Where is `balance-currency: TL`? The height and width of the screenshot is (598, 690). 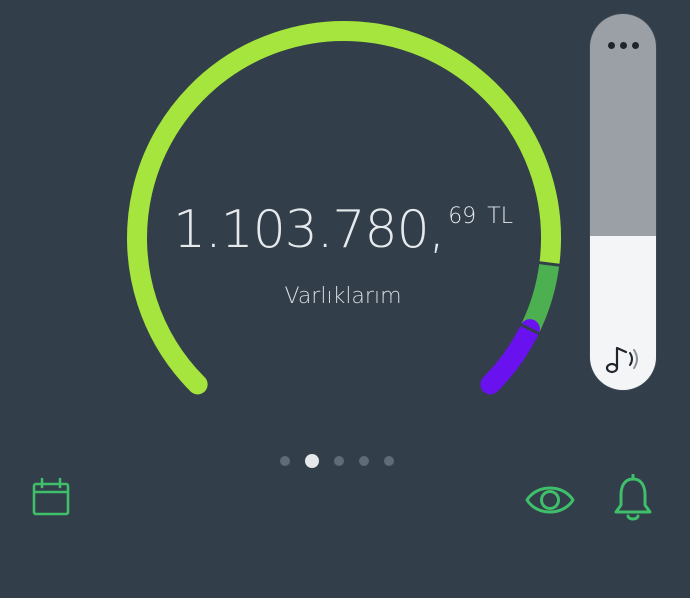
balance-currency: TL is located at coordinates (500, 216).